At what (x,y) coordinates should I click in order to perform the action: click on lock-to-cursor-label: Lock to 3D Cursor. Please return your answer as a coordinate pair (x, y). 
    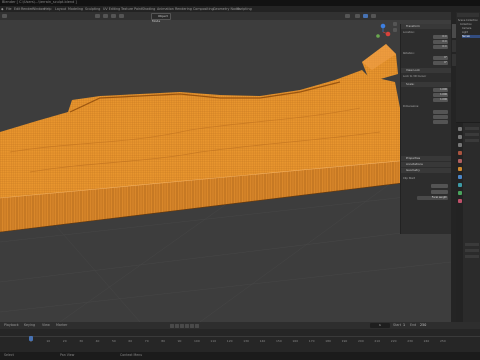
    Looking at the image, I should click on (414, 76).